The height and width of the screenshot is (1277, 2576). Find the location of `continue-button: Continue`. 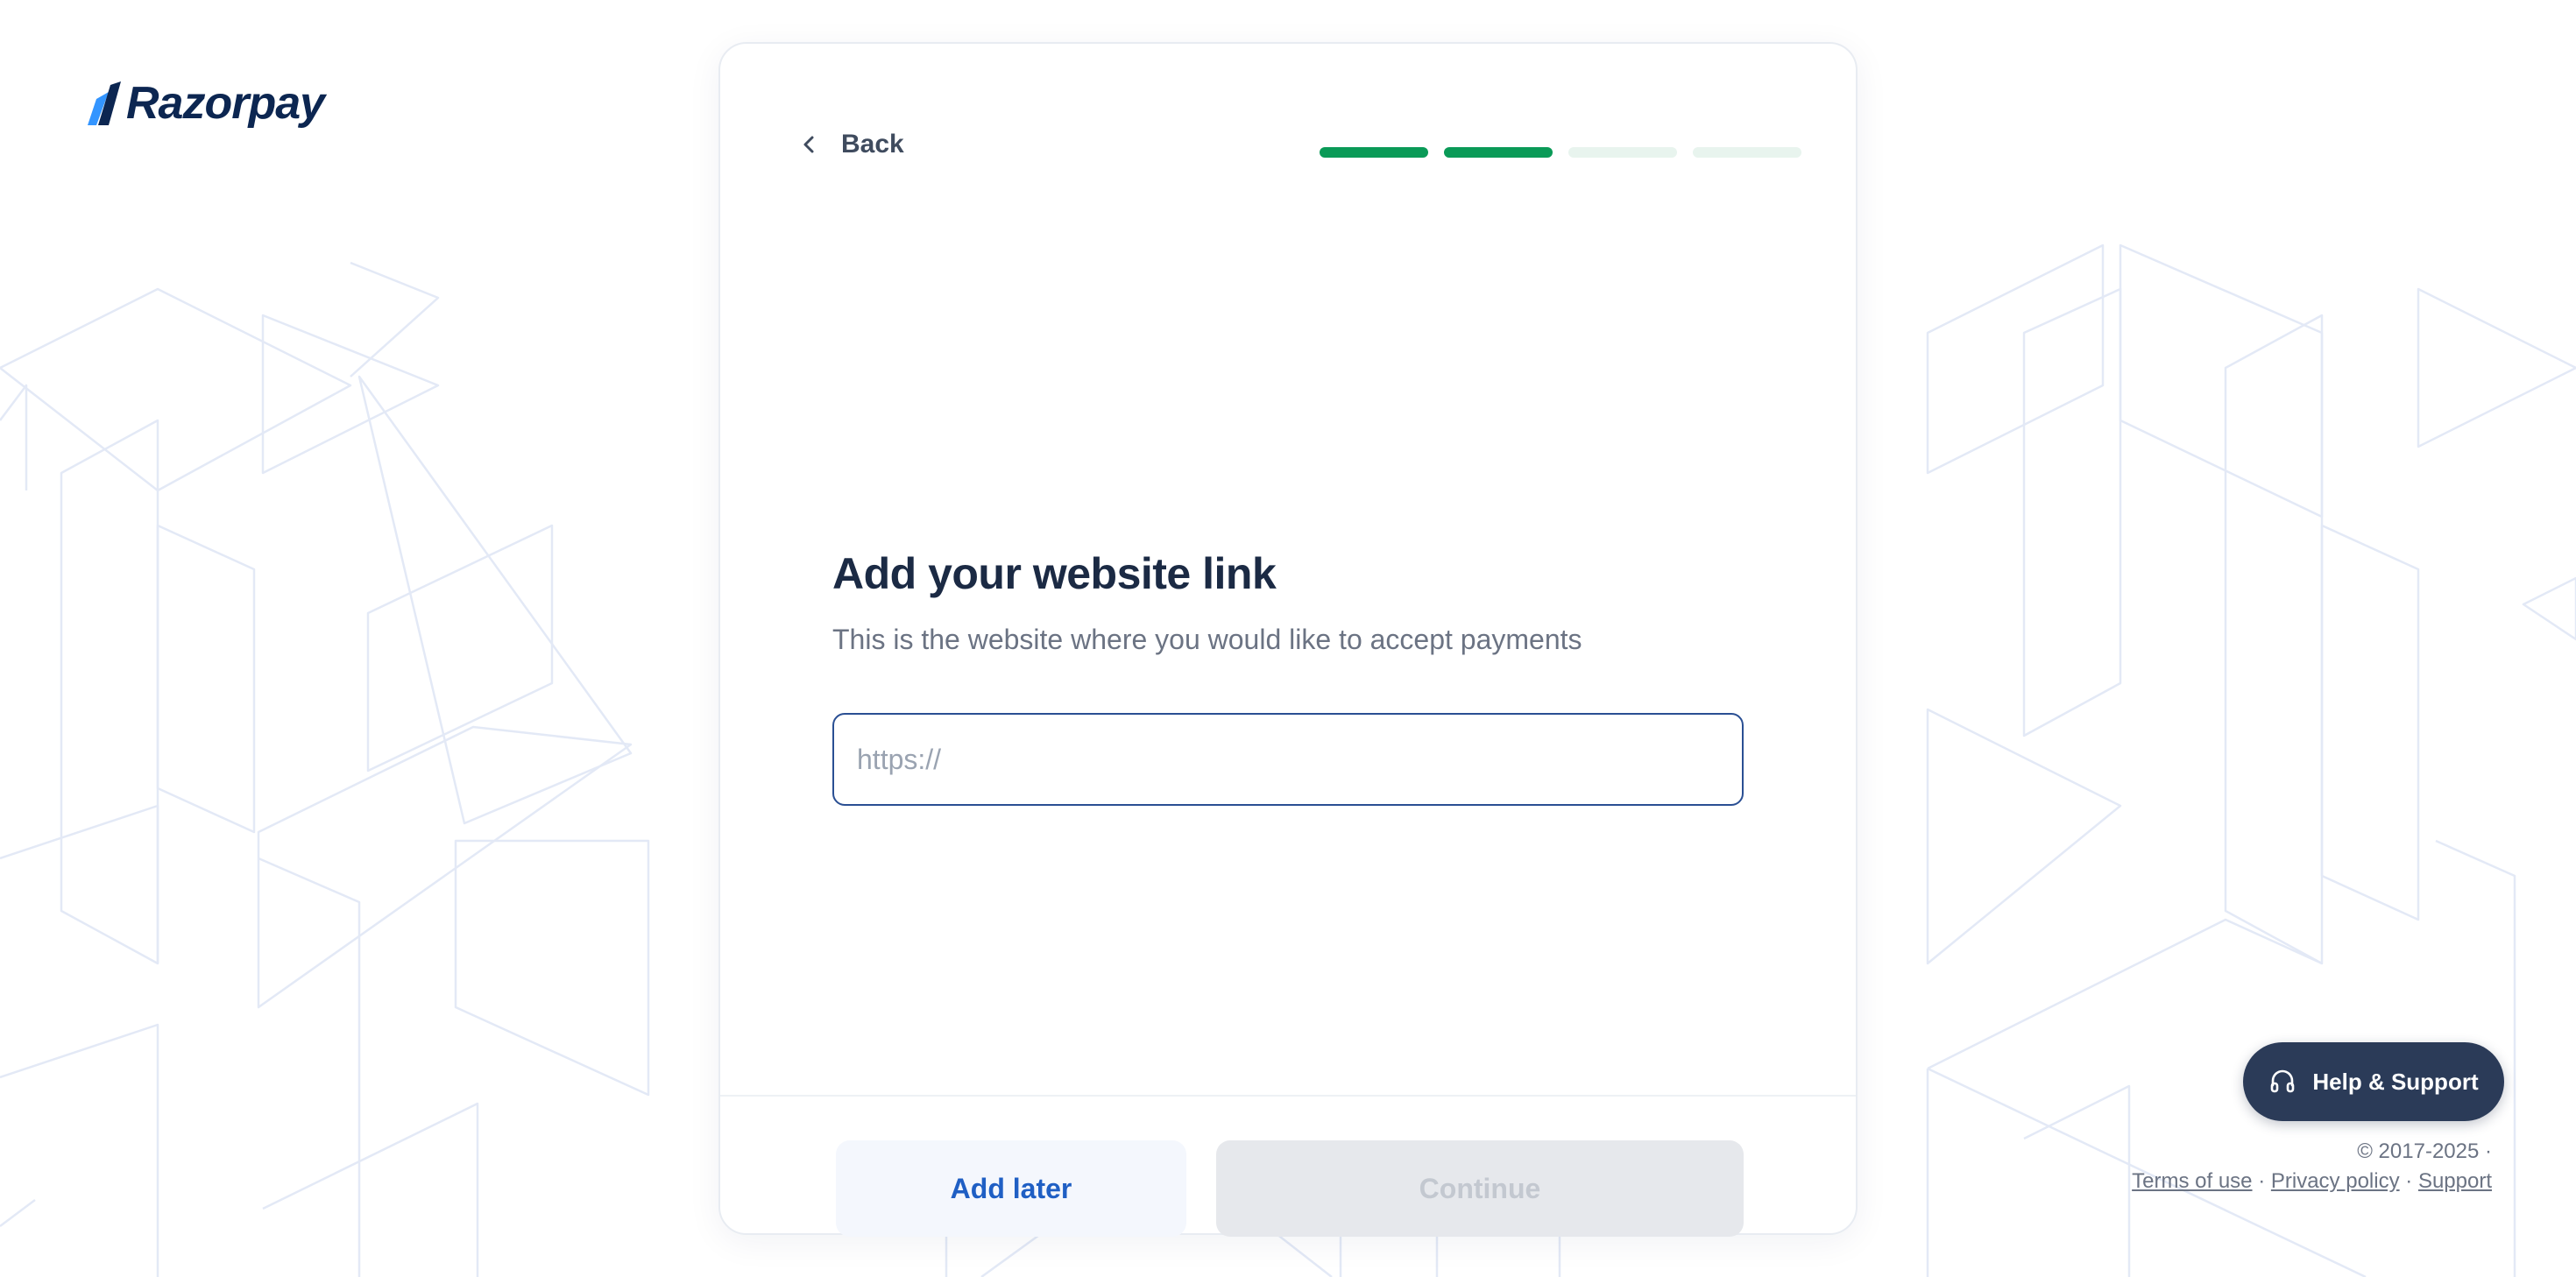

continue-button: Continue is located at coordinates (1480, 1189).